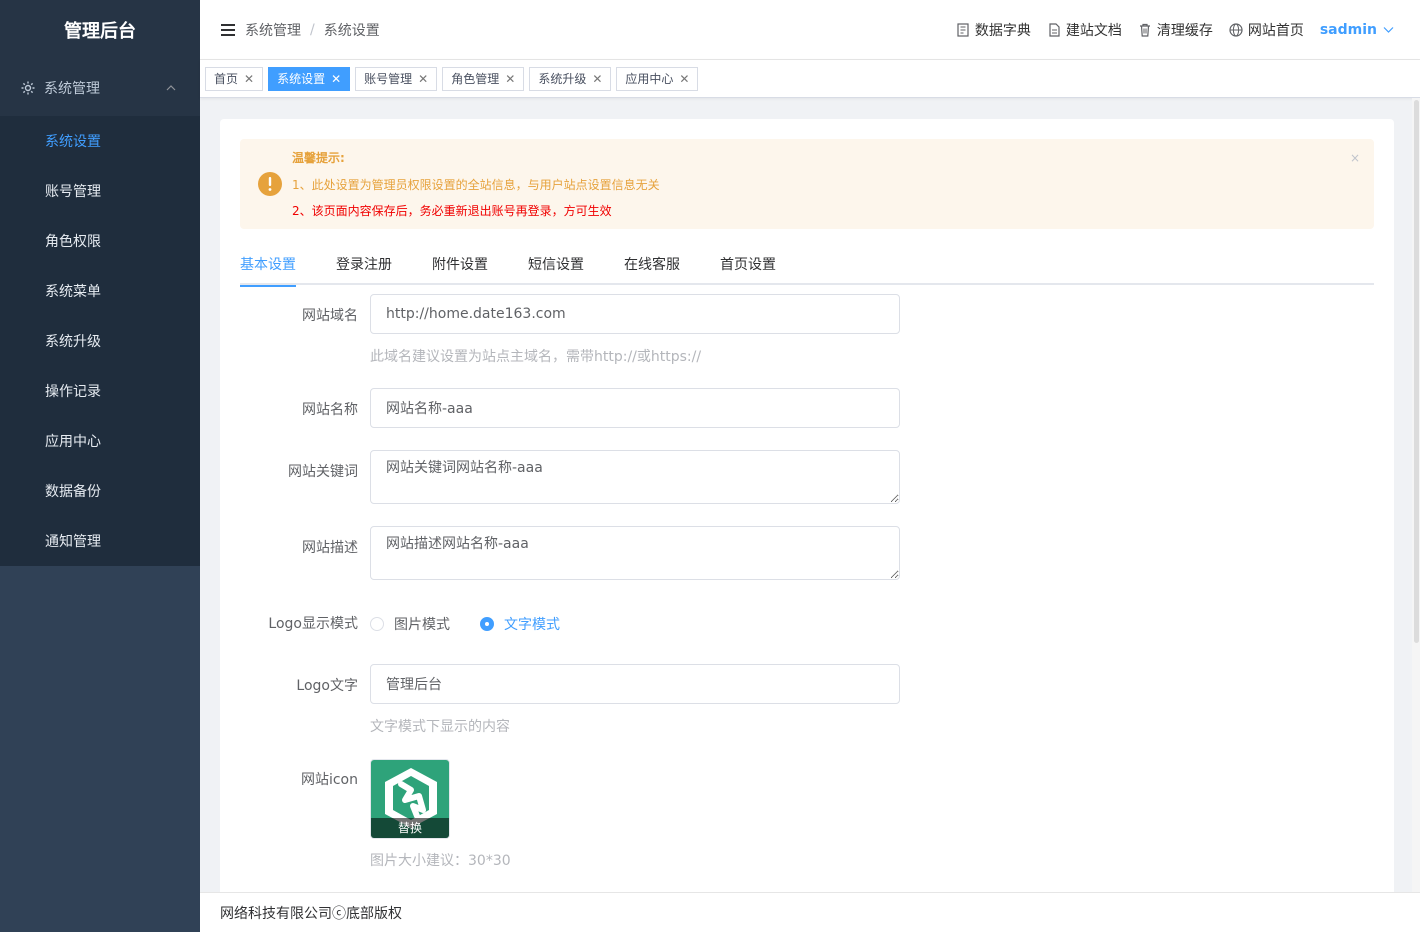 The width and height of the screenshot is (1420, 932). What do you see at coordinates (1388, 30) in the screenshot?
I see `chevron-down-icon` at bounding box center [1388, 30].